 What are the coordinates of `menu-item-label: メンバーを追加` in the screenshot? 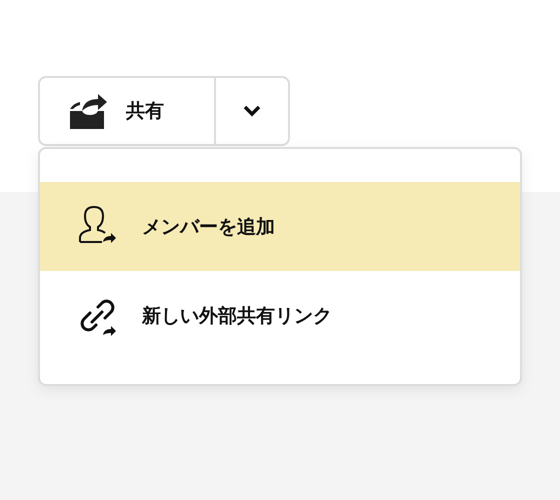 It's located at (208, 227).